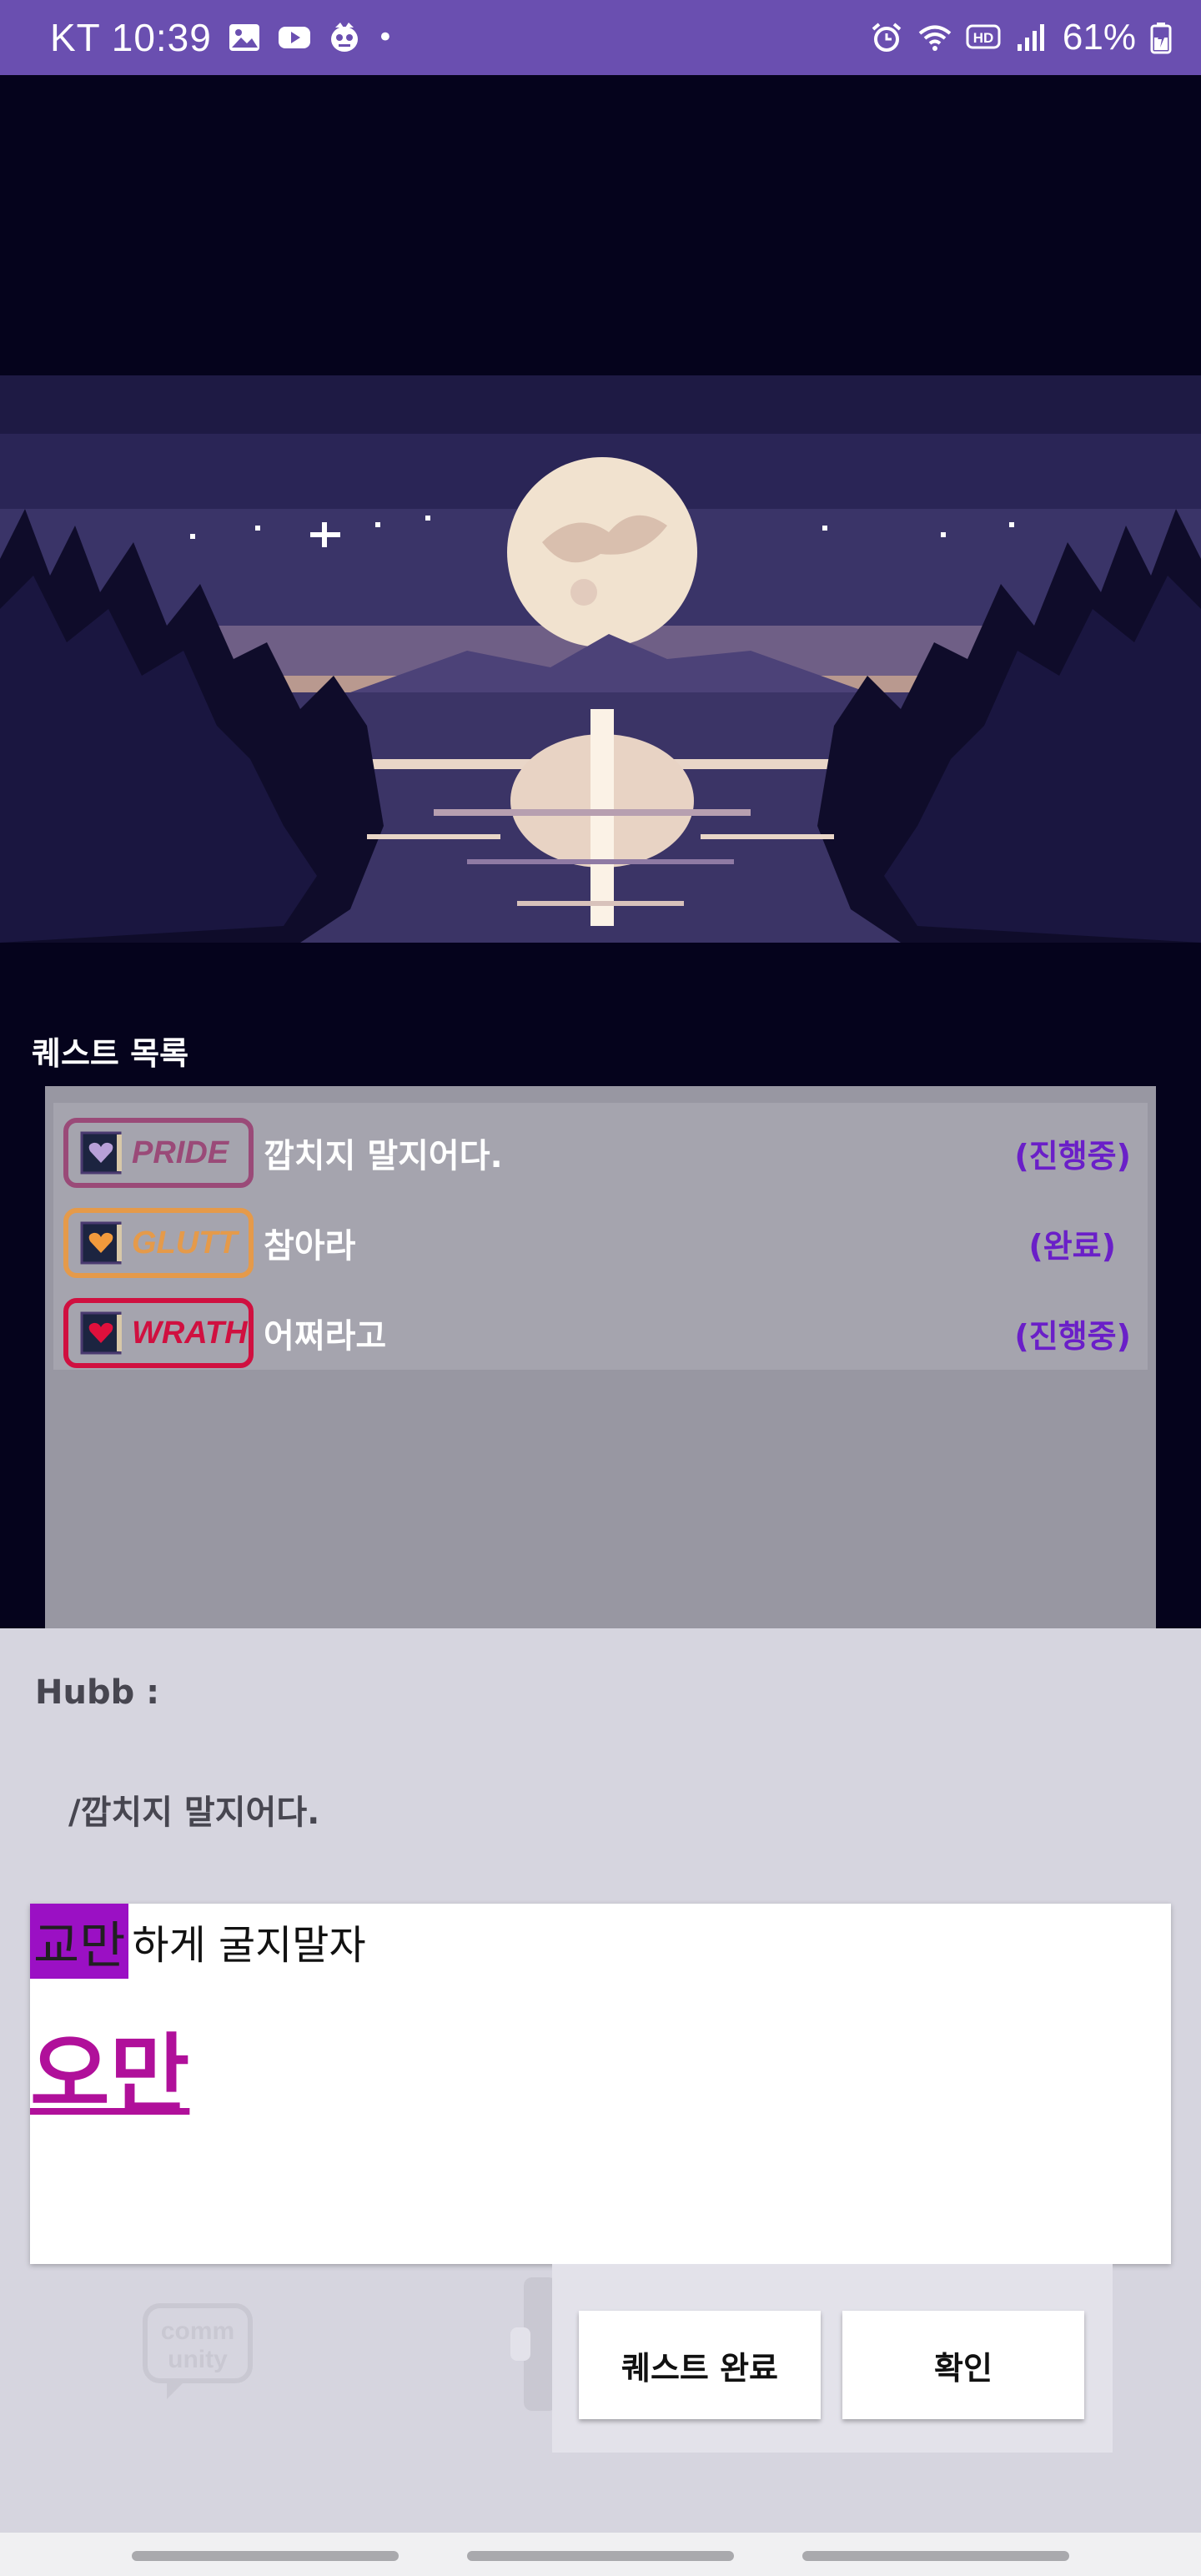 Image resolution: width=1201 pixels, height=2576 pixels. Describe the element at coordinates (1161, 38) in the screenshot. I see `battery-icon` at that location.